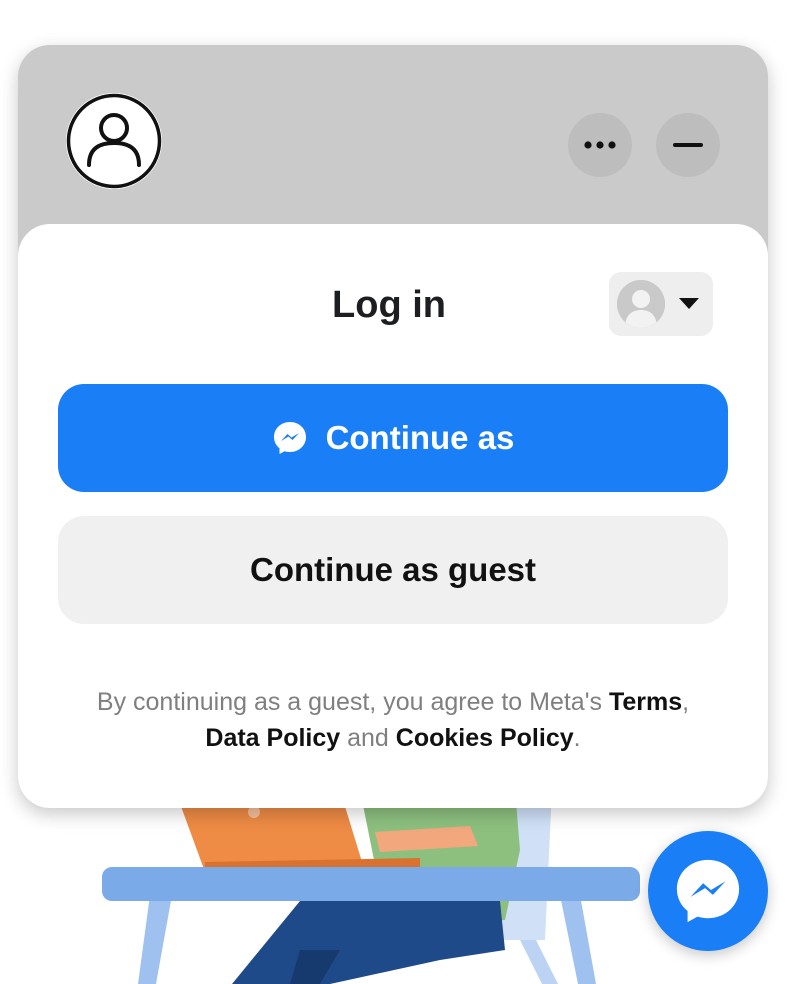  Describe the element at coordinates (420, 437) in the screenshot. I see `continue-as-label: Continue as` at that location.